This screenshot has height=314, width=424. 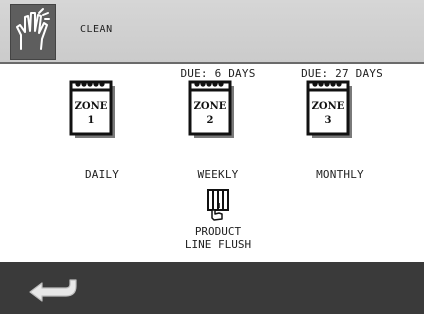 What do you see at coordinates (33, 29) in the screenshot?
I see `hand-wash-icon` at bounding box center [33, 29].